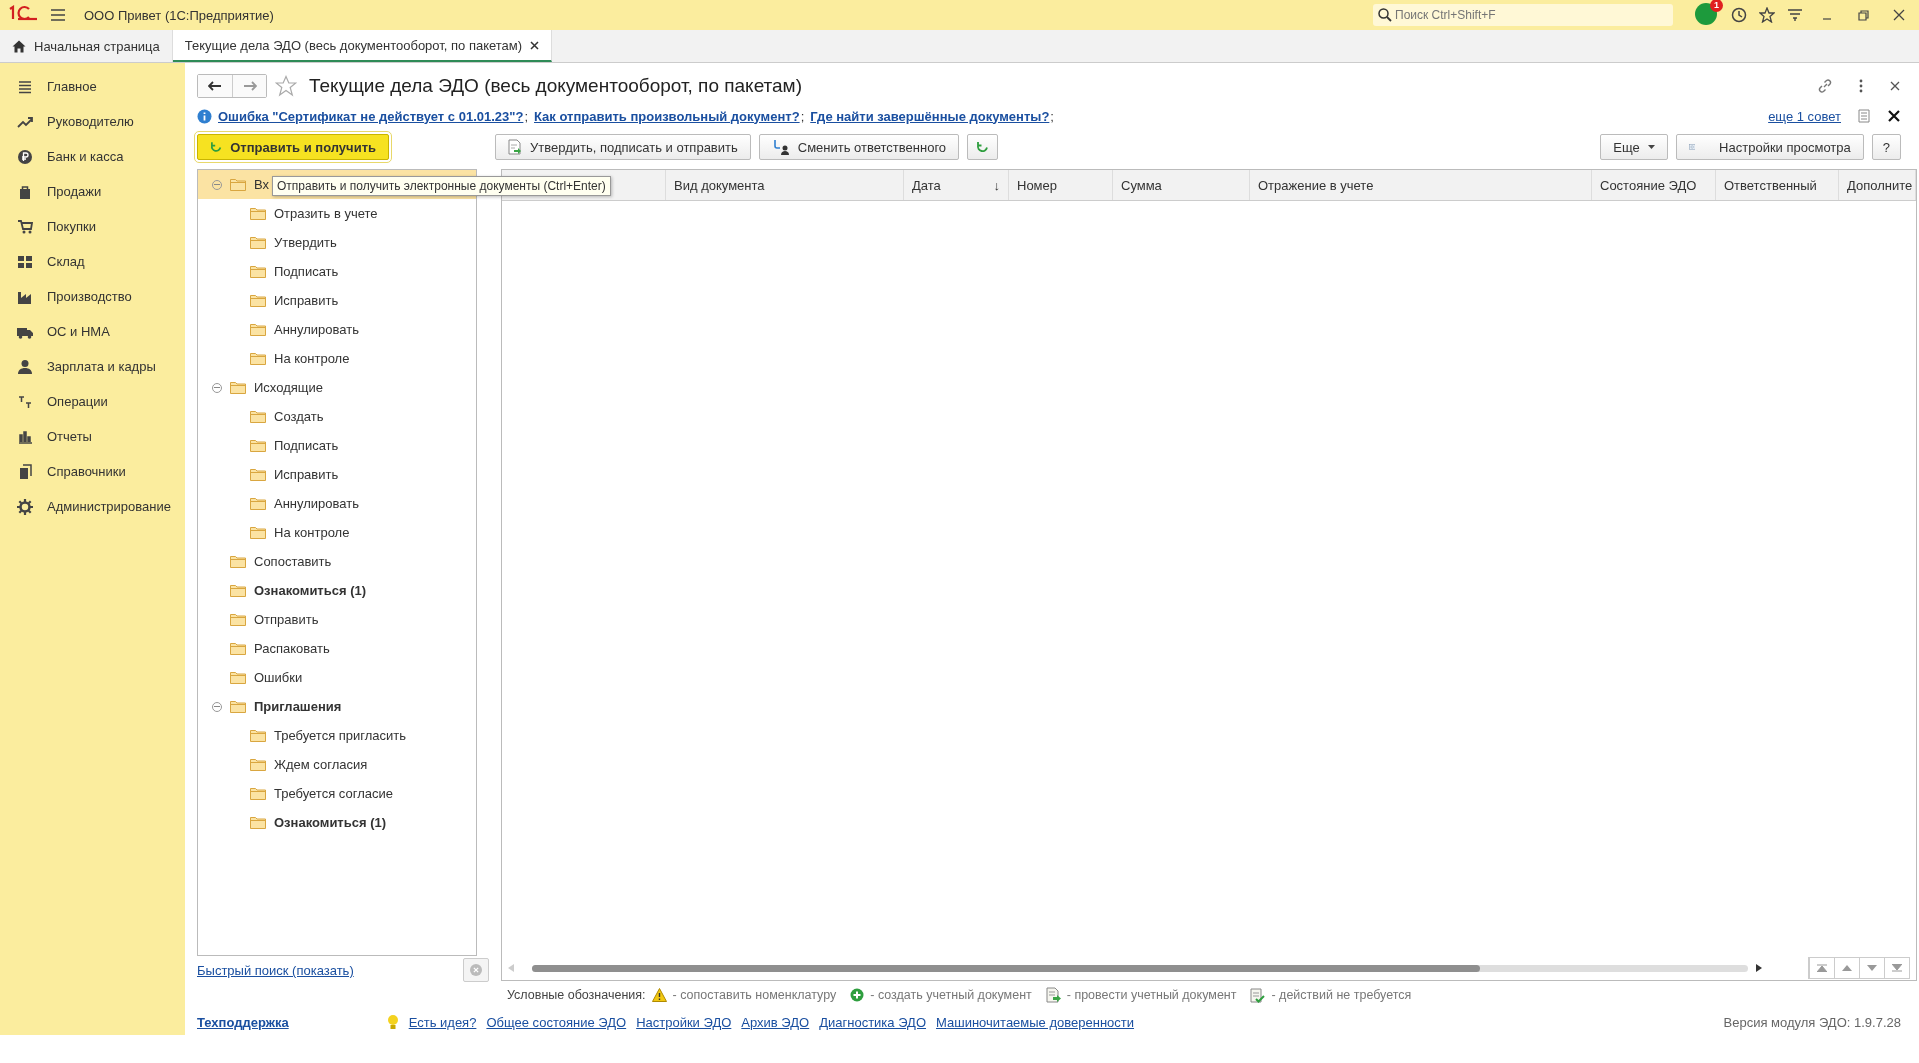 The height and width of the screenshot is (1063, 1919). What do you see at coordinates (754, 995) in the screenshot?
I see `legend-text: - сопоставить номенклатуру` at bounding box center [754, 995].